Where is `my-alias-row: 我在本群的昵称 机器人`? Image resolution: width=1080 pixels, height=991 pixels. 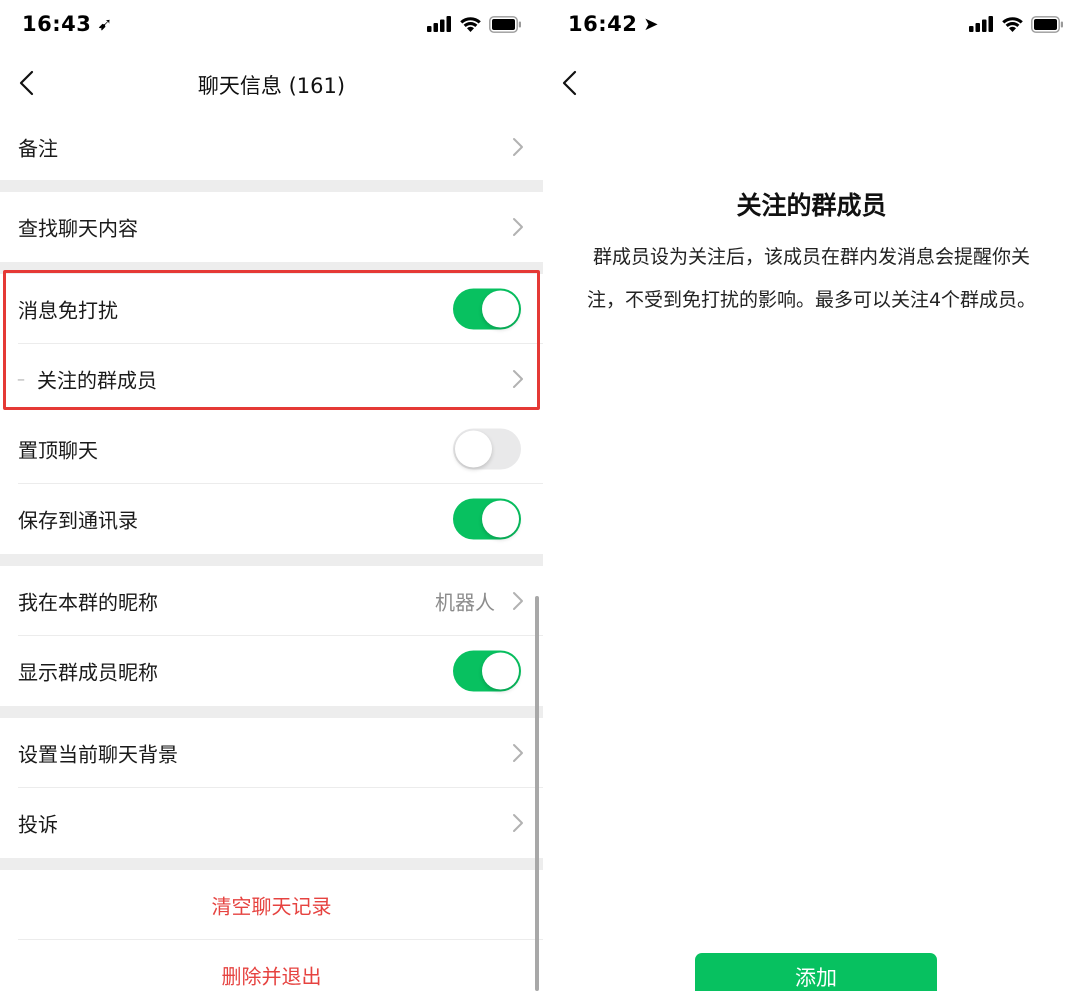 my-alias-row: 我在本群的昵称 机器人 is located at coordinates (271, 601).